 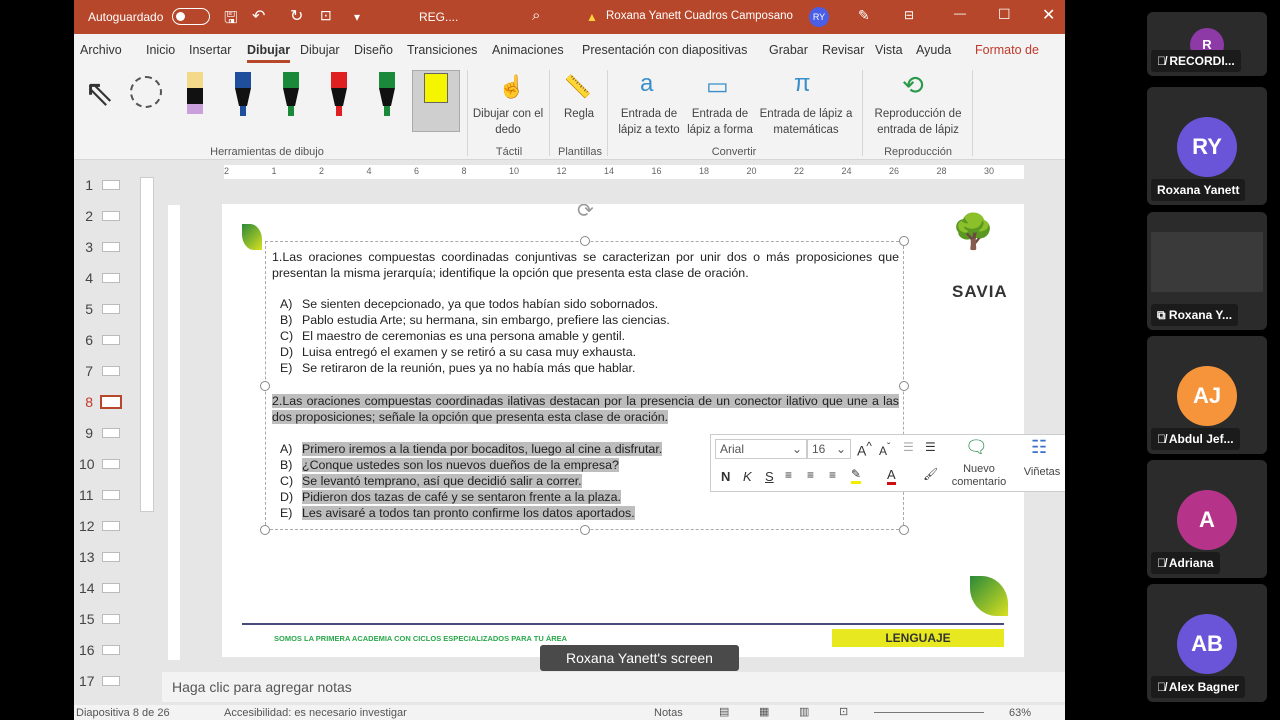 What do you see at coordinates (387, 94) in the screenshot?
I see `pencil-icon` at bounding box center [387, 94].